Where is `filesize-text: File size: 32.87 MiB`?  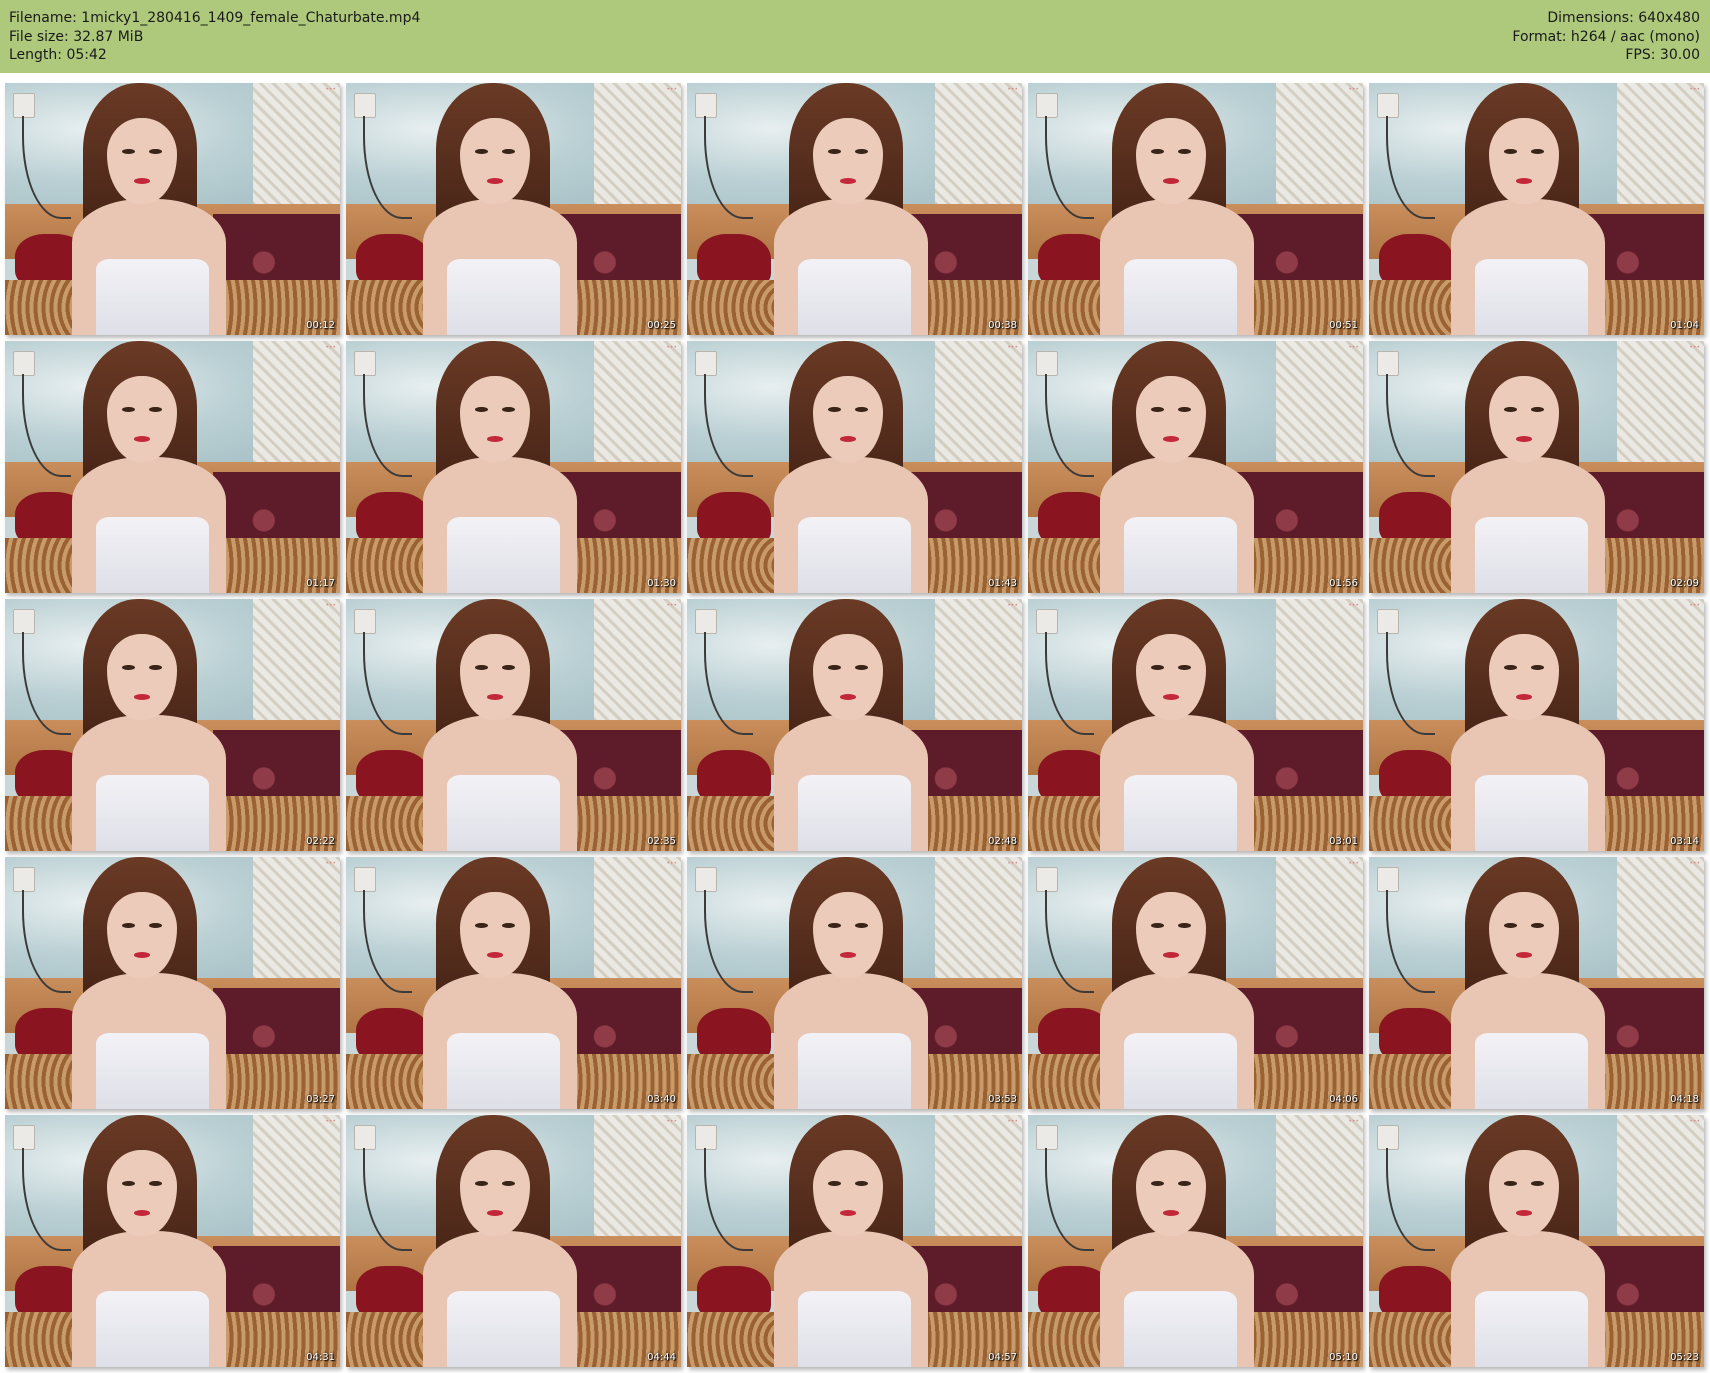
filesize-text: File size: 32.87 MiB is located at coordinates (76, 36).